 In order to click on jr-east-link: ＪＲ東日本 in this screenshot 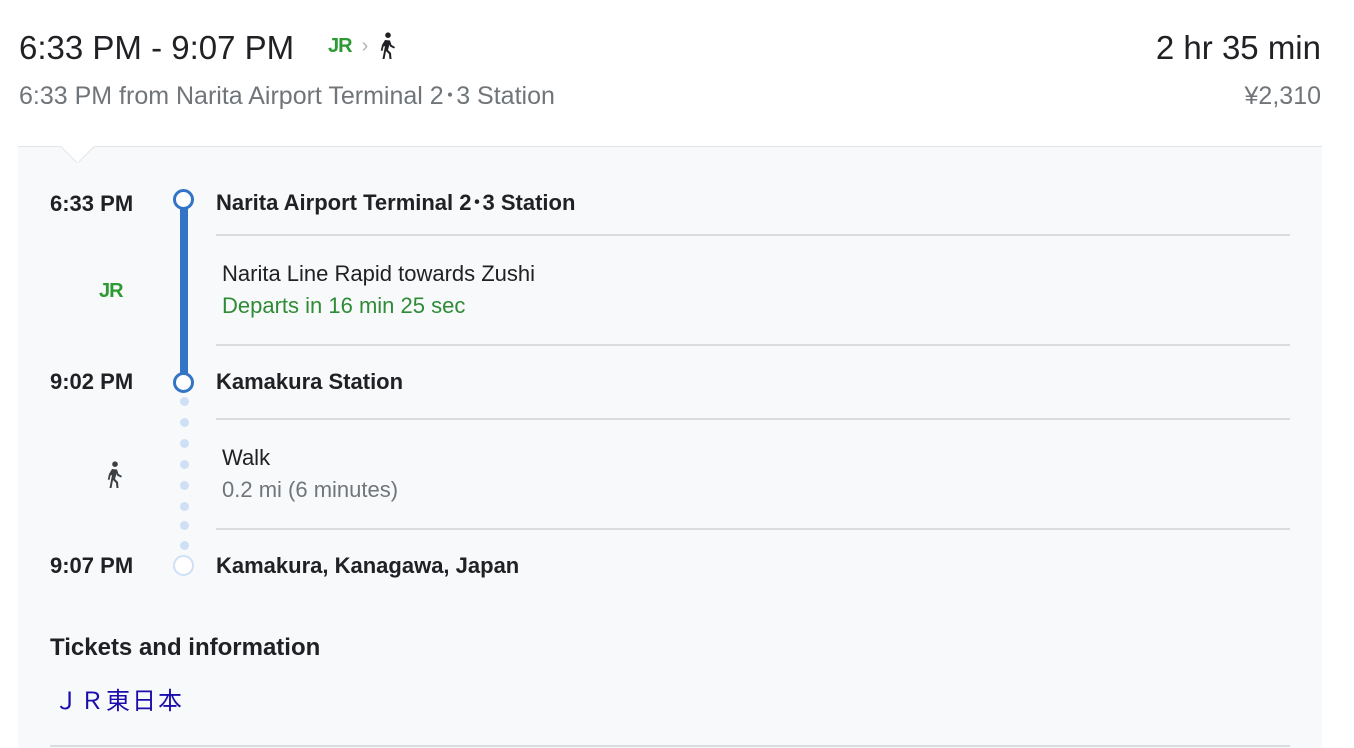, I will do `click(119, 698)`.